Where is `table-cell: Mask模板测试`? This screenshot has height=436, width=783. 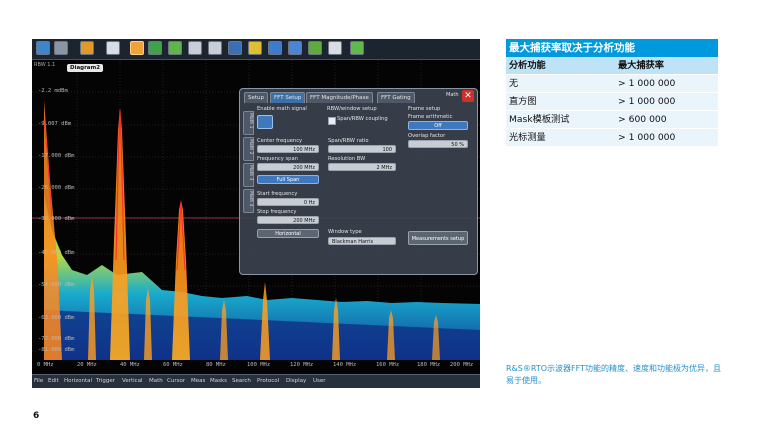 table-cell: Mask模板测试 is located at coordinates (539, 119).